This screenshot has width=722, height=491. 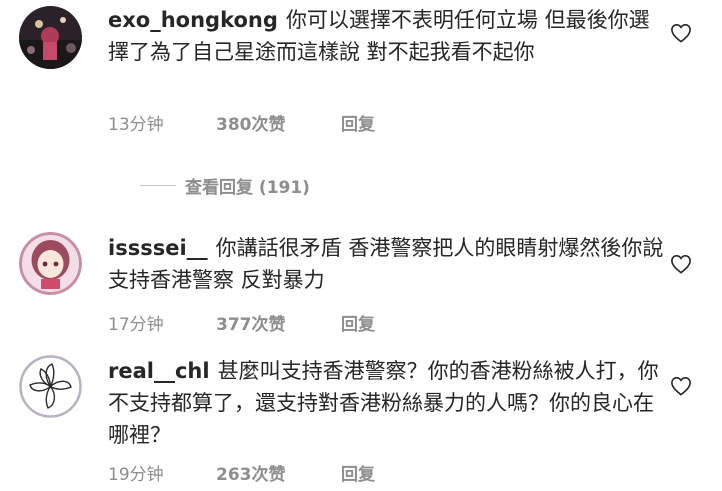 I want to click on avatar-bauhinia-flower-icon, so click(x=50, y=386).